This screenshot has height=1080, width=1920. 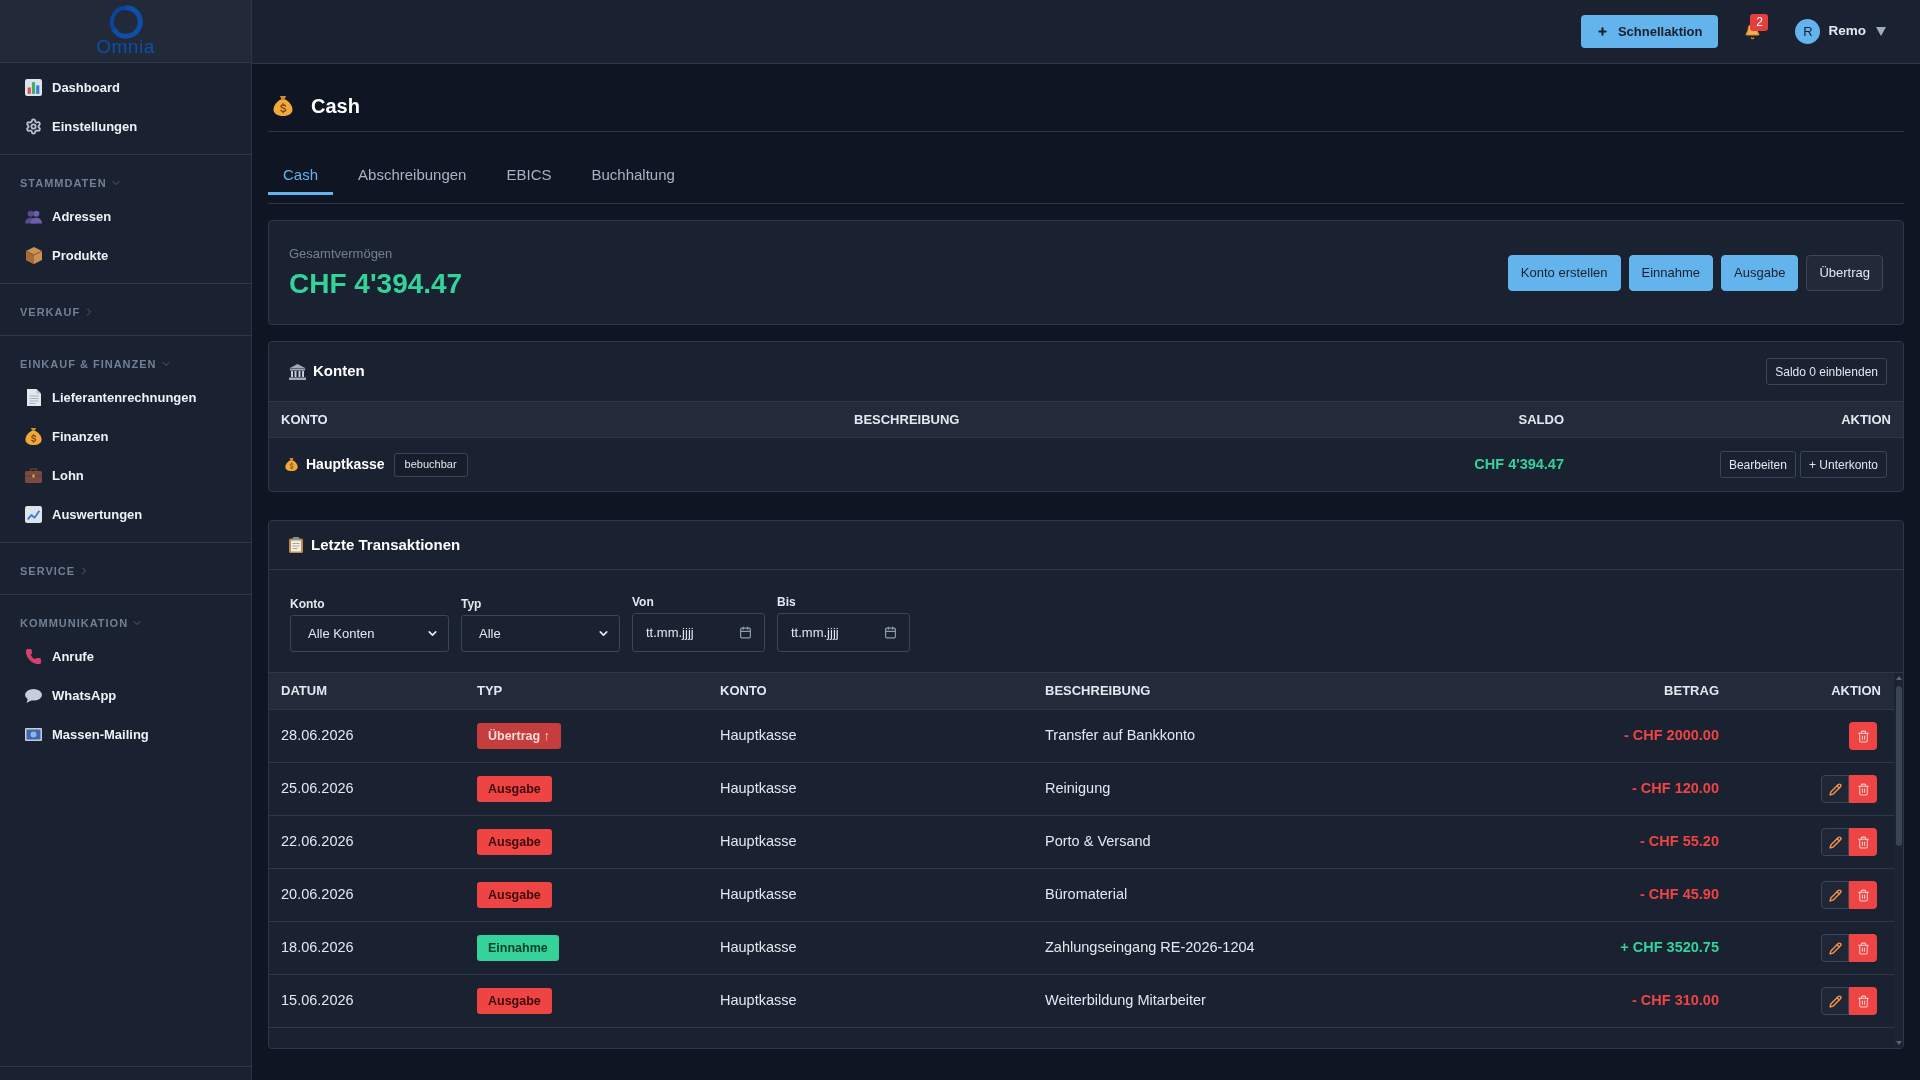 What do you see at coordinates (1826, 371) in the screenshot?
I see `toggle-button: Saldo 0 einblenden` at bounding box center [1826, 371].